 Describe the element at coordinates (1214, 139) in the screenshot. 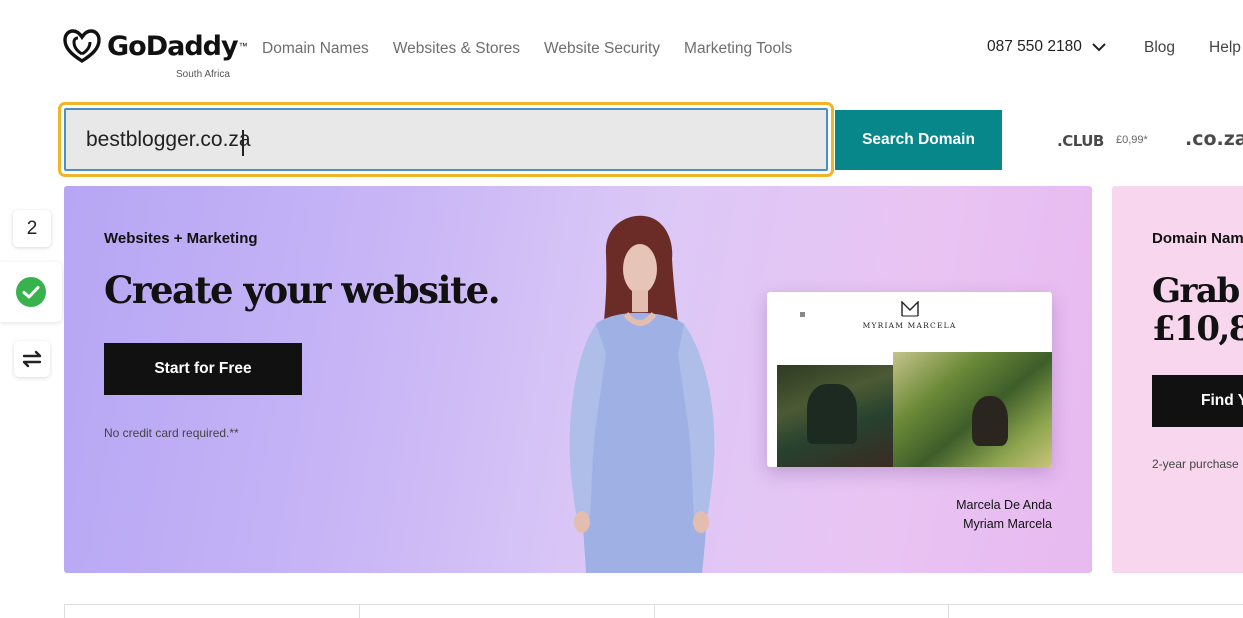

I see `tld-coza: .co.za` at that location.